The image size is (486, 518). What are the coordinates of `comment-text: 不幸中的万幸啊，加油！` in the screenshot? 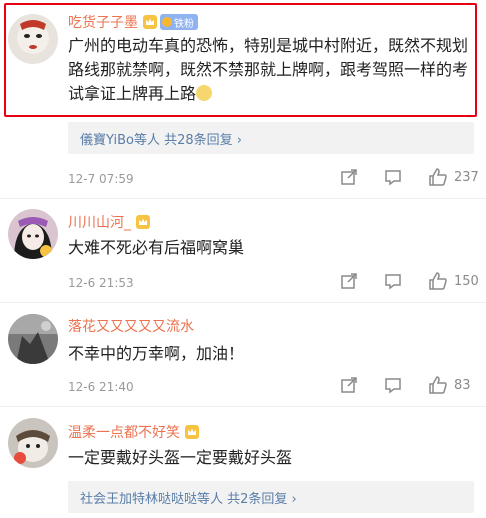 It's located at (156, 353).